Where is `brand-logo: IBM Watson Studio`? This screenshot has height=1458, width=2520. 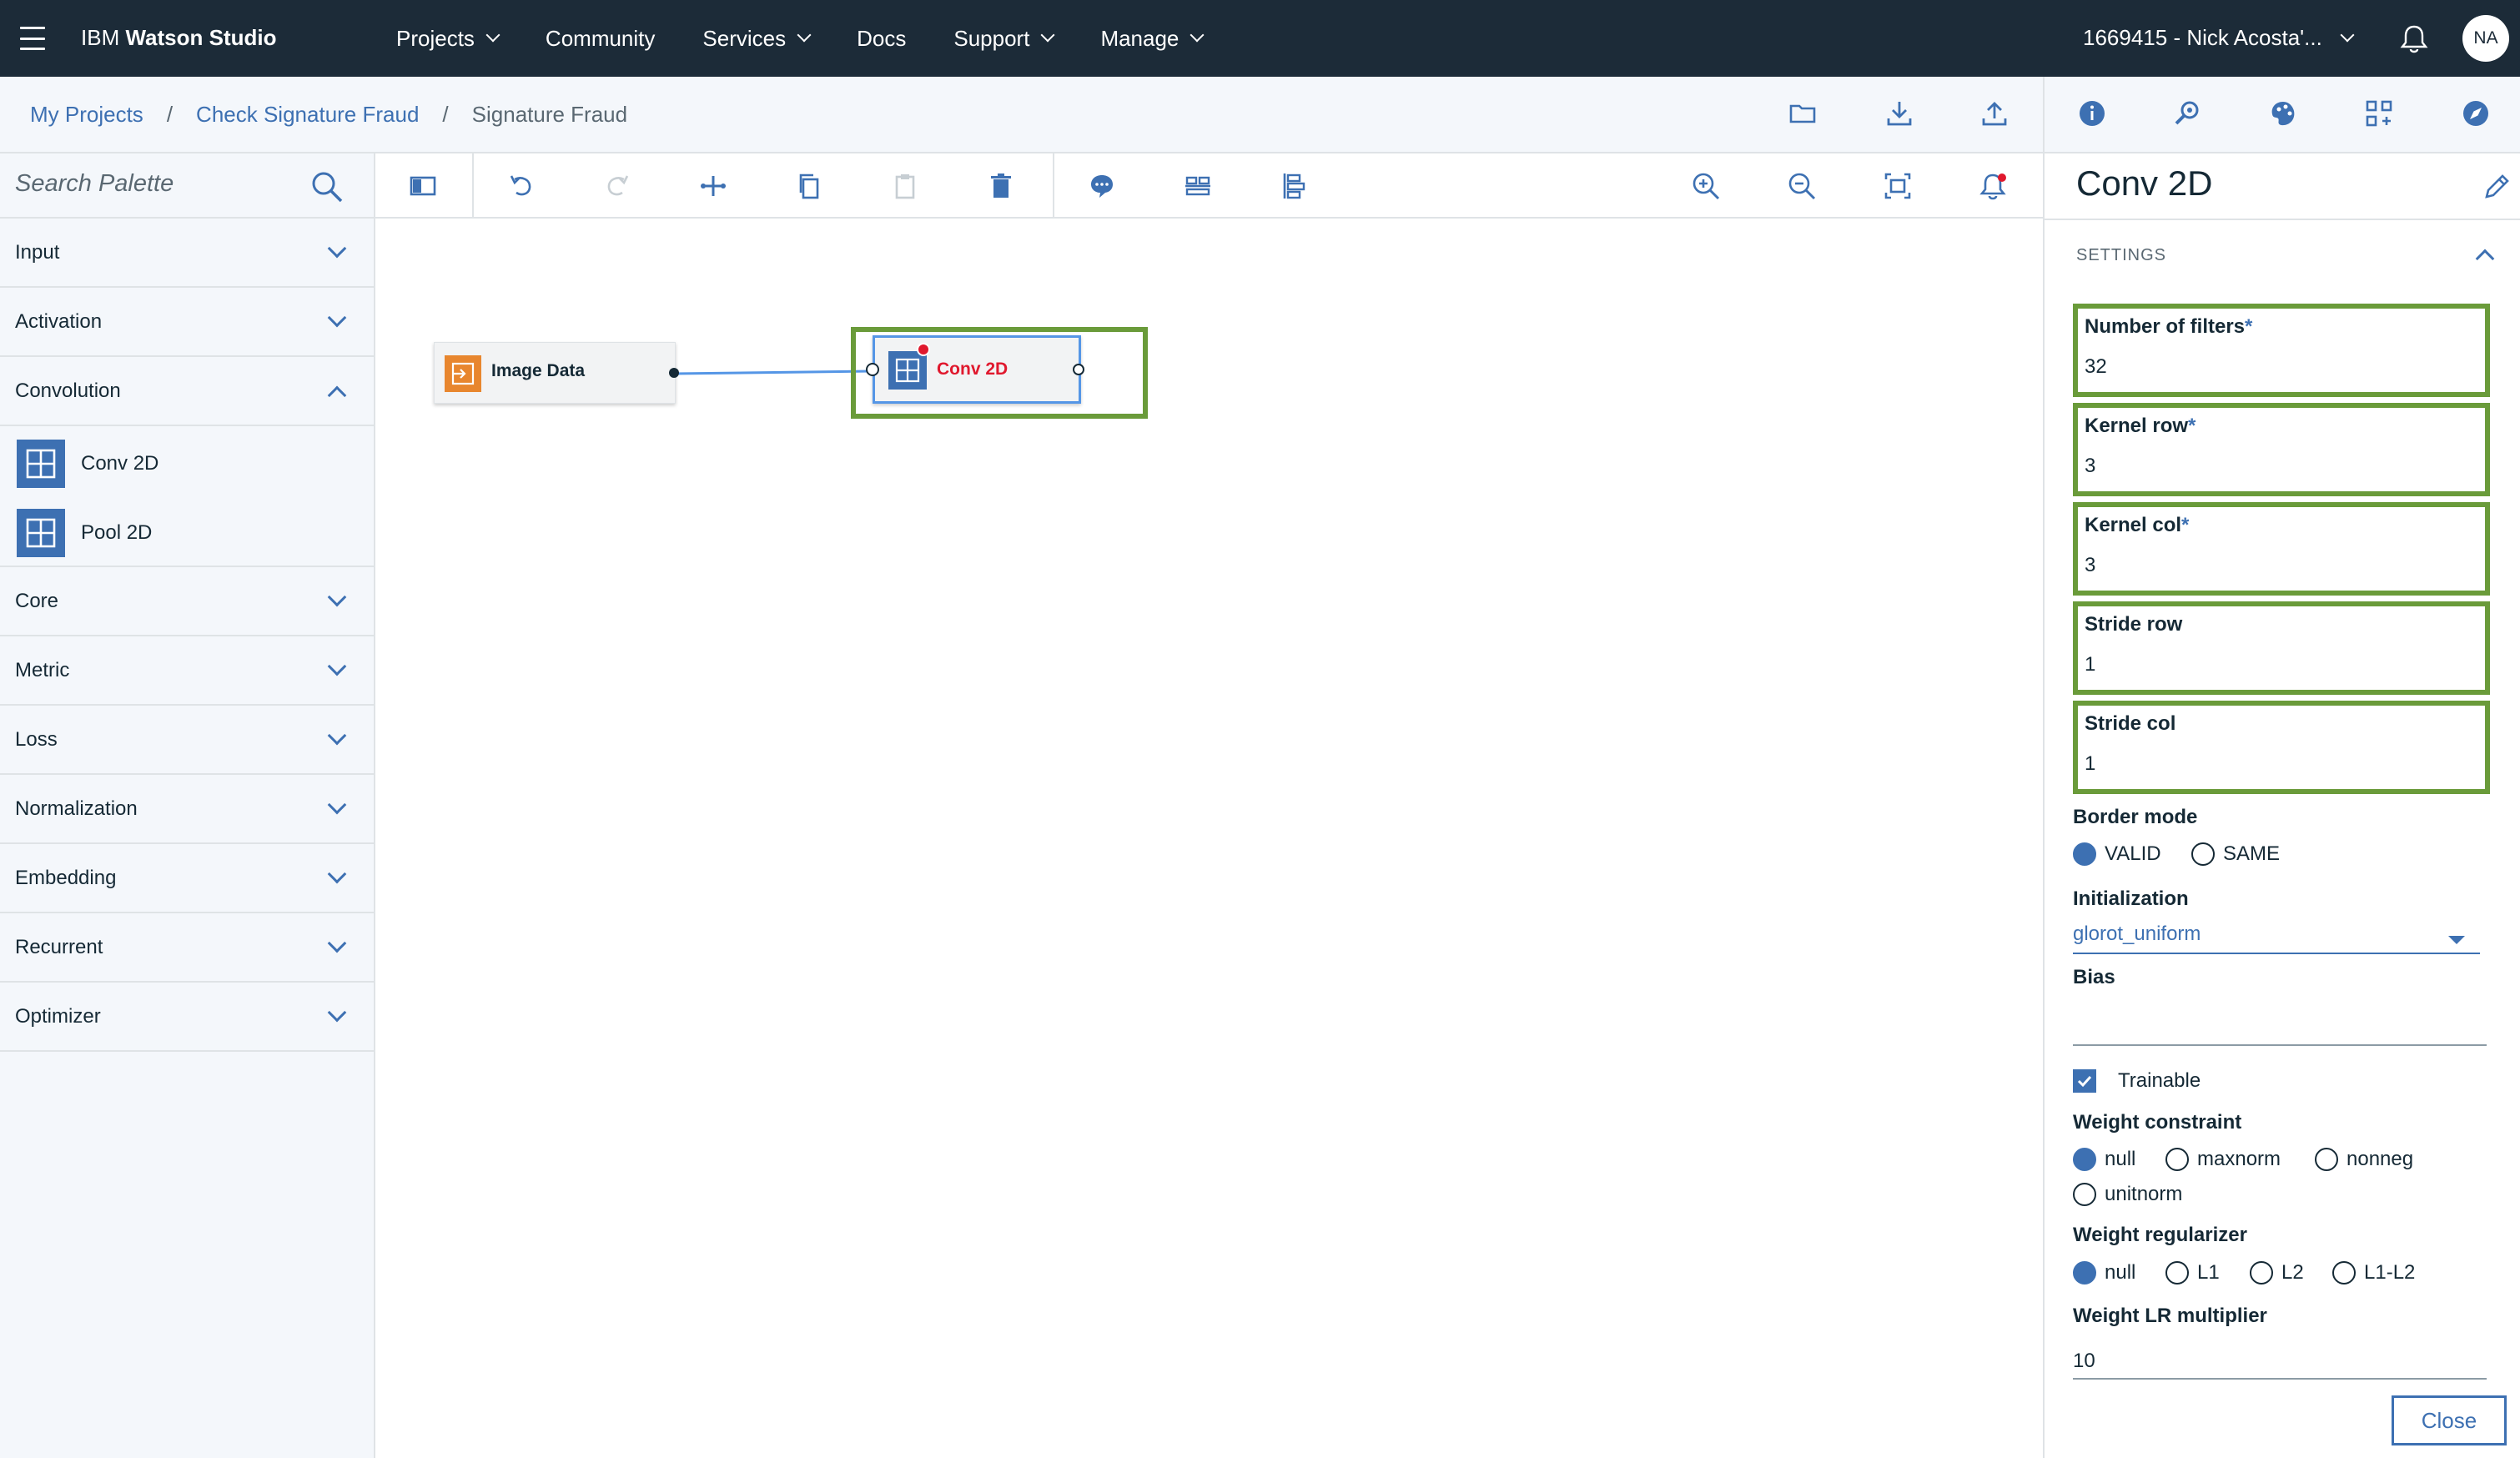 brand-logo: IBM Watson Studio is located at coordinates (178, 38).